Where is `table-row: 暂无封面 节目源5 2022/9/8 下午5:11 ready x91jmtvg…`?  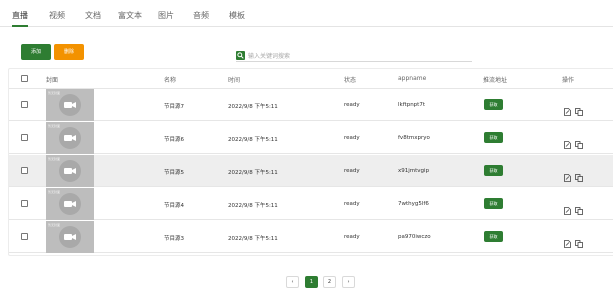 table-row: 暂无封面 节目源5 2022/9/8 下午5:11 ready x91jmtvg… is located at coordinates (311, 171).